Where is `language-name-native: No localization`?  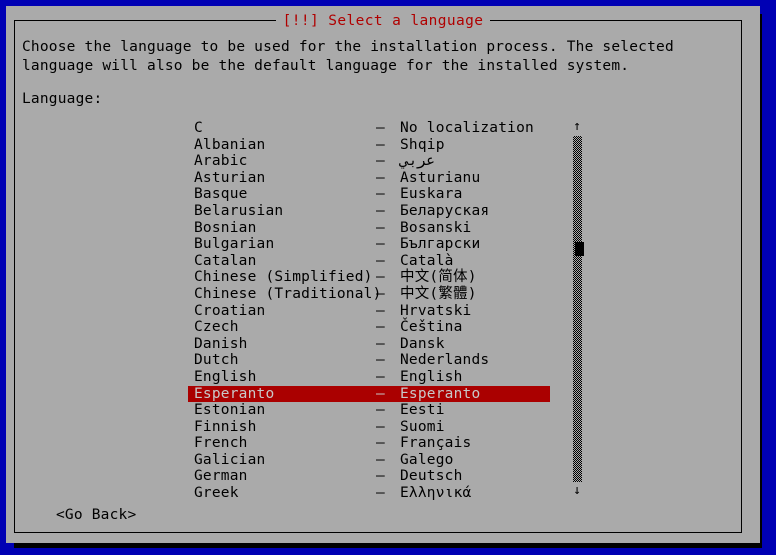
language-name-native: No localization is located at coordinates (467, 128).